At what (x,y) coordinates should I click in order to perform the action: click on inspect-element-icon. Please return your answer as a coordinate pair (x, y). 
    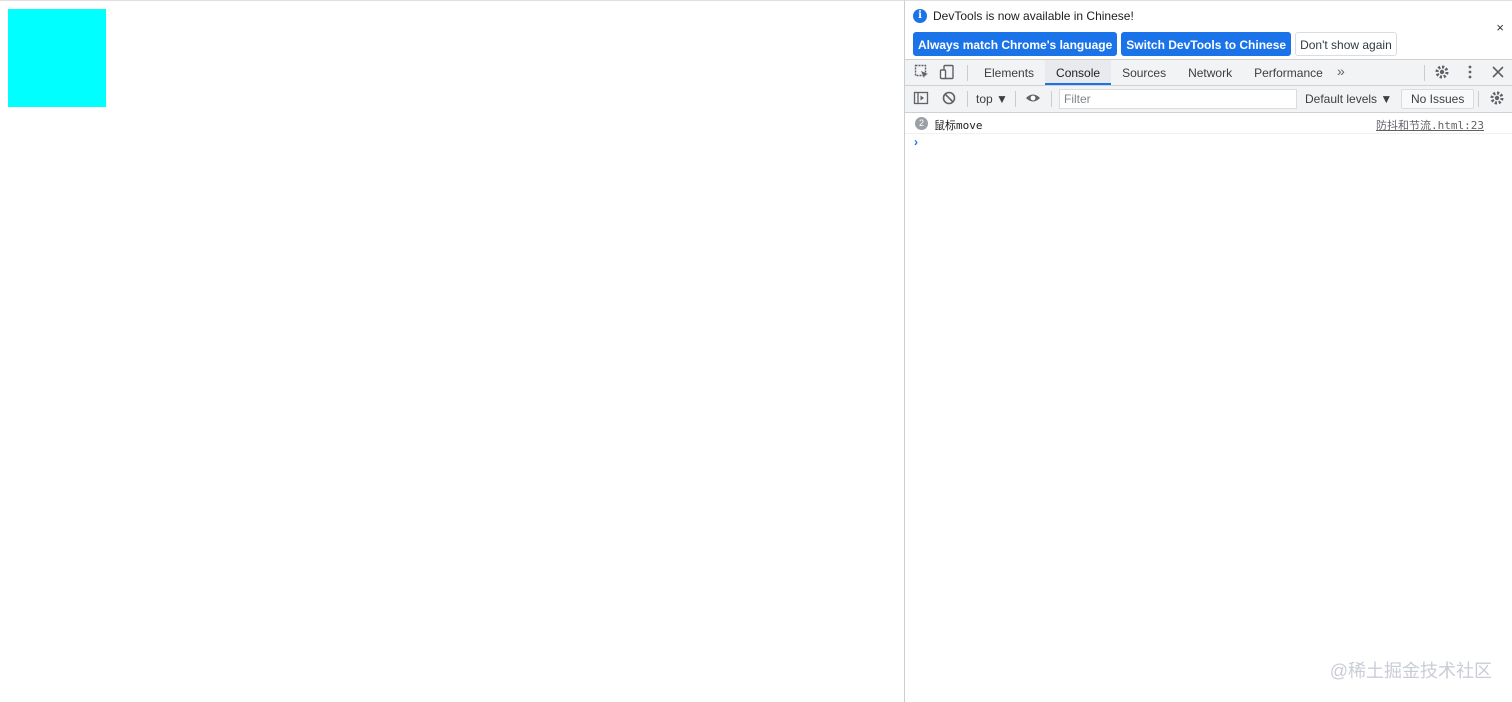
    Looking at the image, I should click on (922, 73).